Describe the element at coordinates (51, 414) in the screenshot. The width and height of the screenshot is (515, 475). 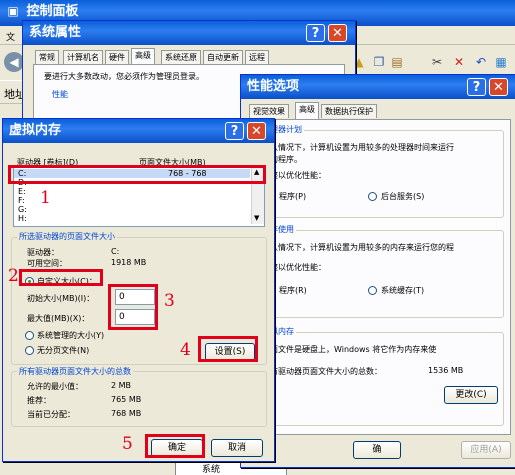
I see `allocated-label: 当前已分配：` at that location.